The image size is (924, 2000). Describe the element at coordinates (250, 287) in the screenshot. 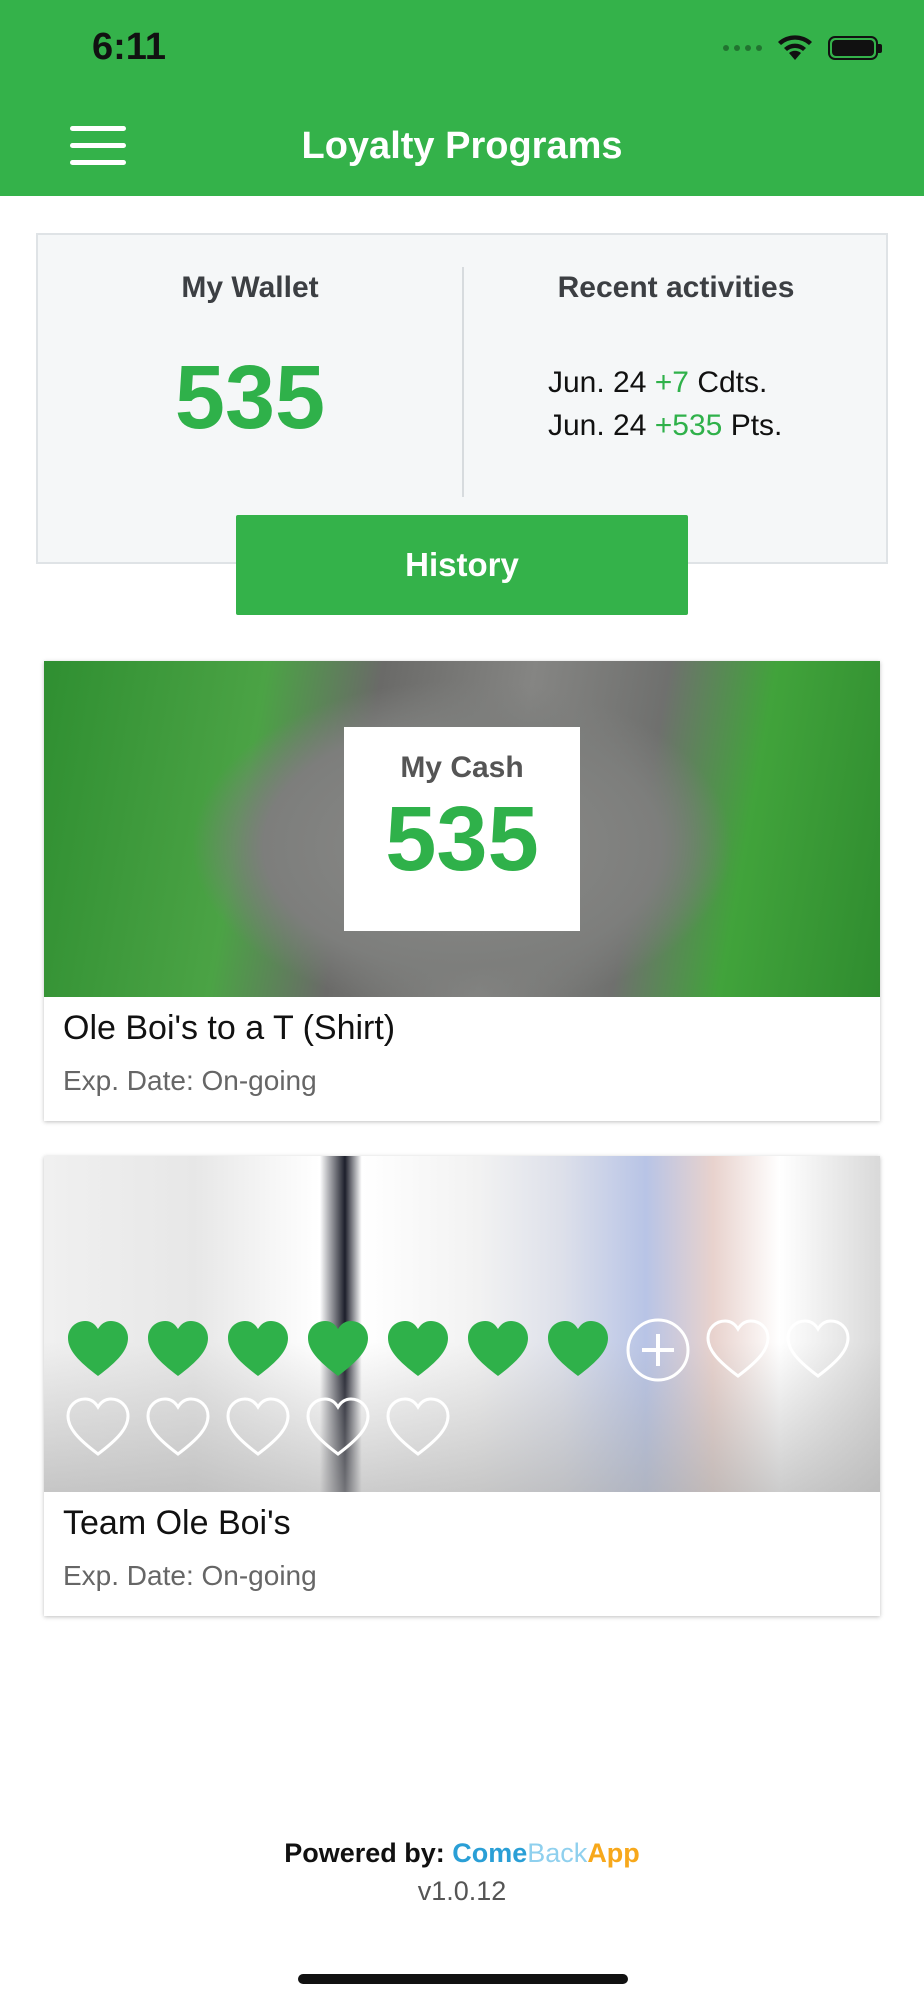

I see `wallet-label: My Wallet` at that location.